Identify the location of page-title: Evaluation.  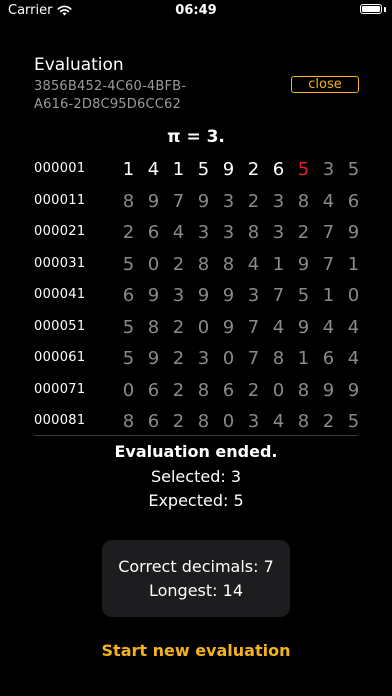
(79, 65).